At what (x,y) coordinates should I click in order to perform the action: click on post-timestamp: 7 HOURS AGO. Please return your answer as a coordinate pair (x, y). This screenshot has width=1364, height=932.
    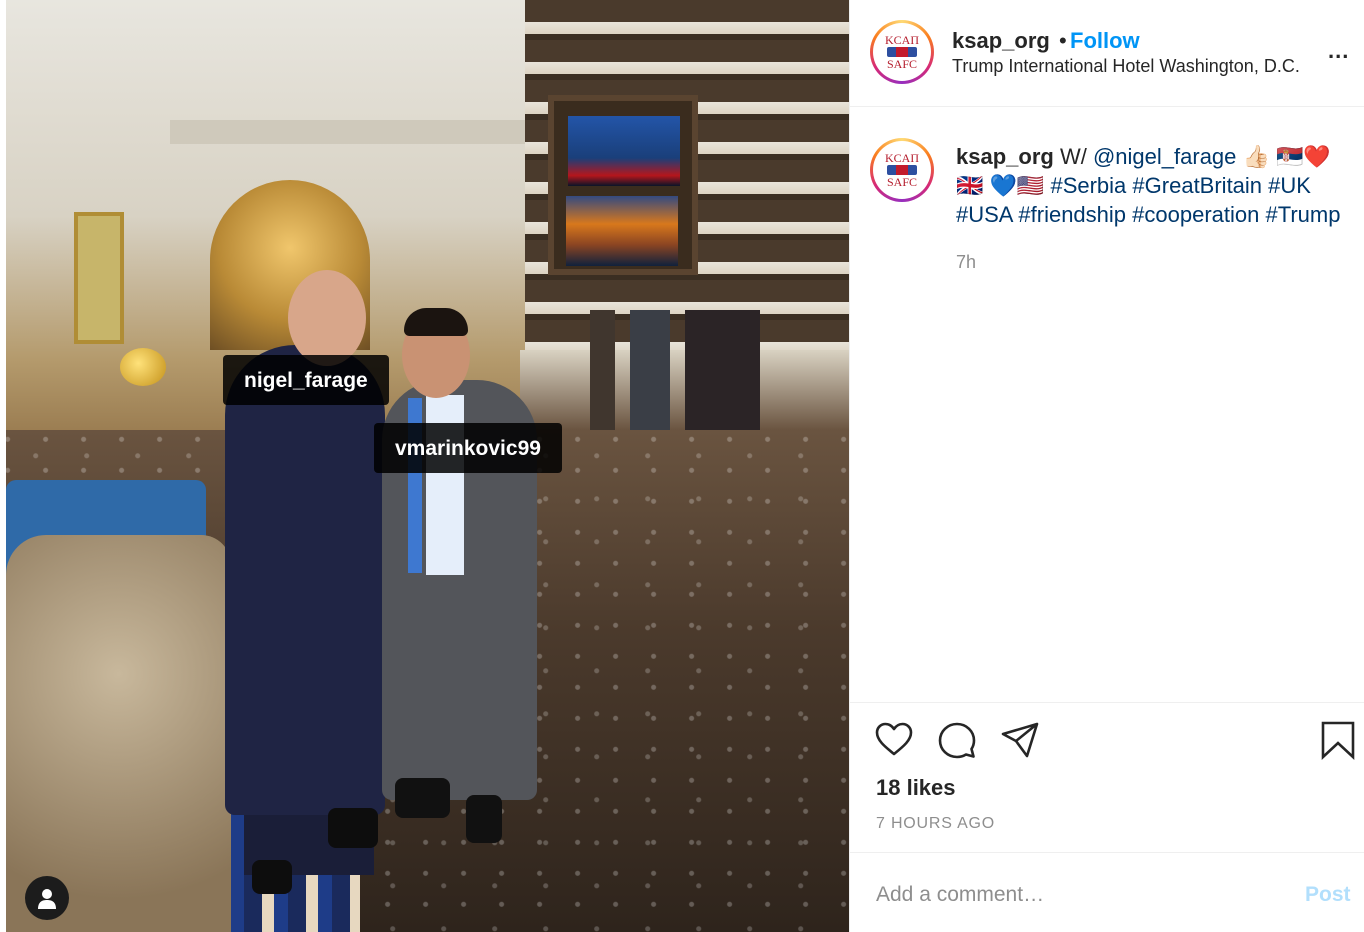
    Looking at the image, I should click on (936, 823).